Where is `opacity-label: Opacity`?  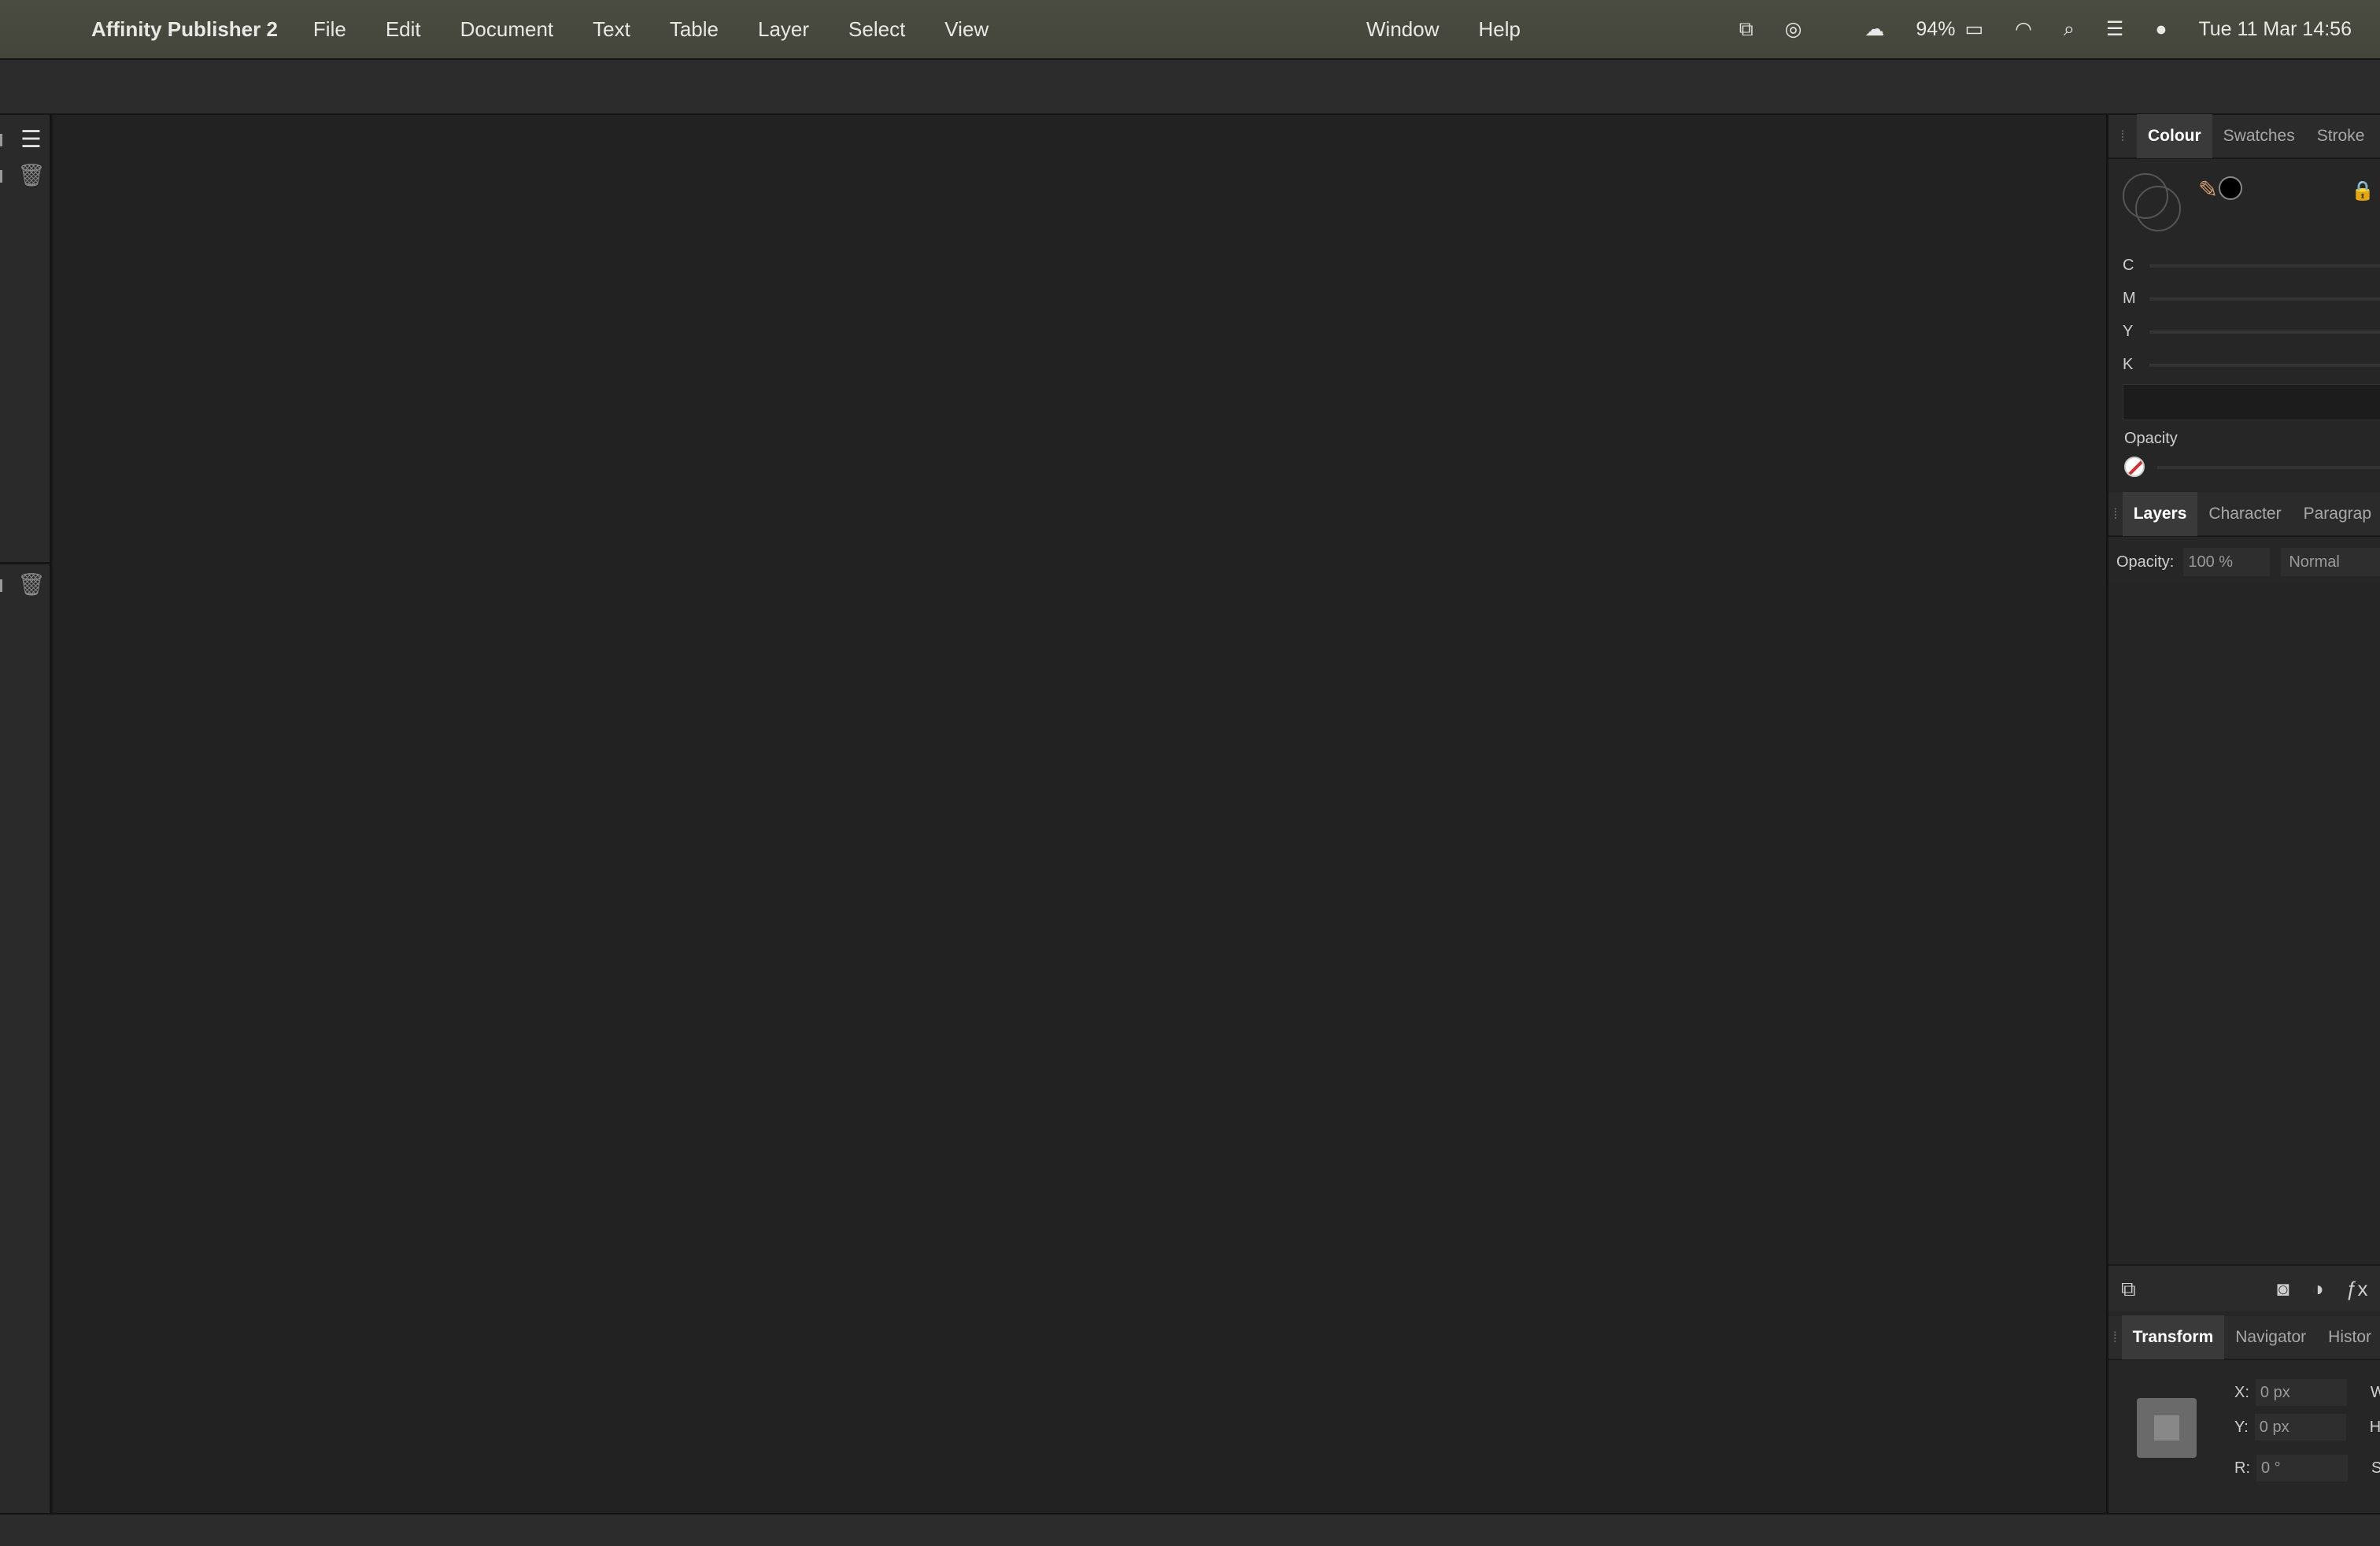 opacity-label: Opacity is located at coordinates (2151, 438).